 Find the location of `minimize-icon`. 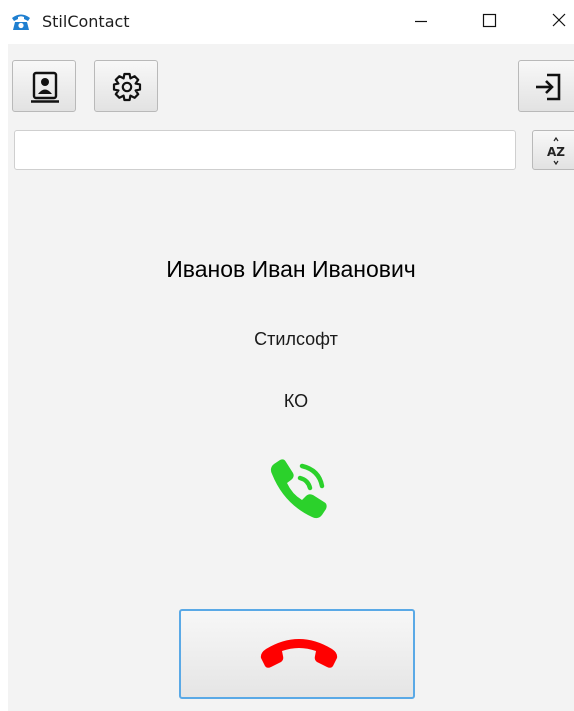

minimize-icon is located at coordinates (421, 21).